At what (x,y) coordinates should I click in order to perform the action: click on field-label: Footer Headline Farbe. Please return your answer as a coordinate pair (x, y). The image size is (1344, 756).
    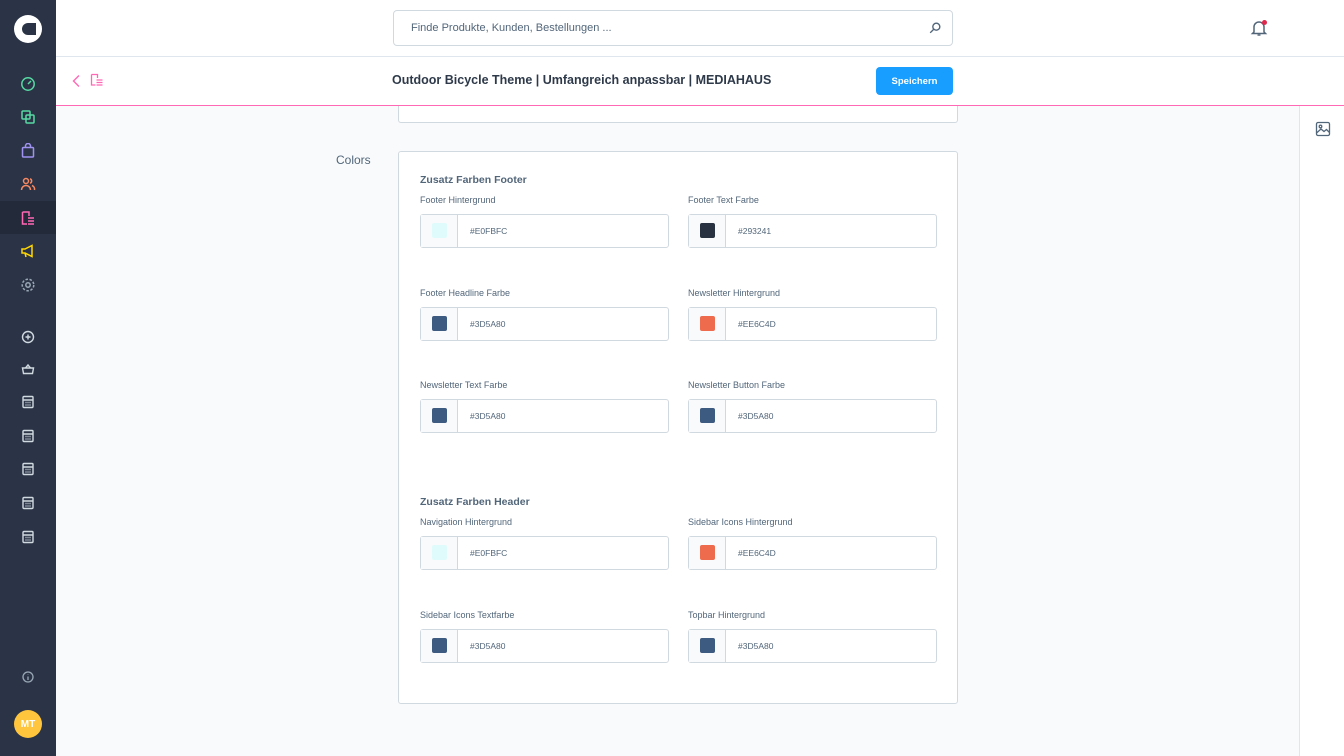
    Looking at the image, I should click on (465, 293).